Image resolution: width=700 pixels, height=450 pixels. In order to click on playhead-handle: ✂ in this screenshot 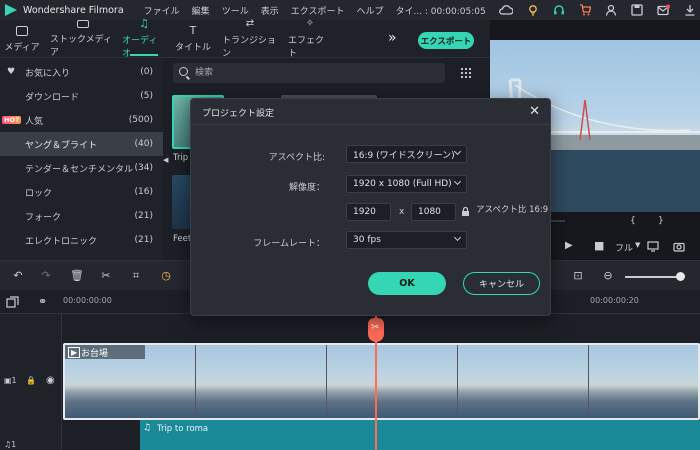, I will do `click(376, 330)`.